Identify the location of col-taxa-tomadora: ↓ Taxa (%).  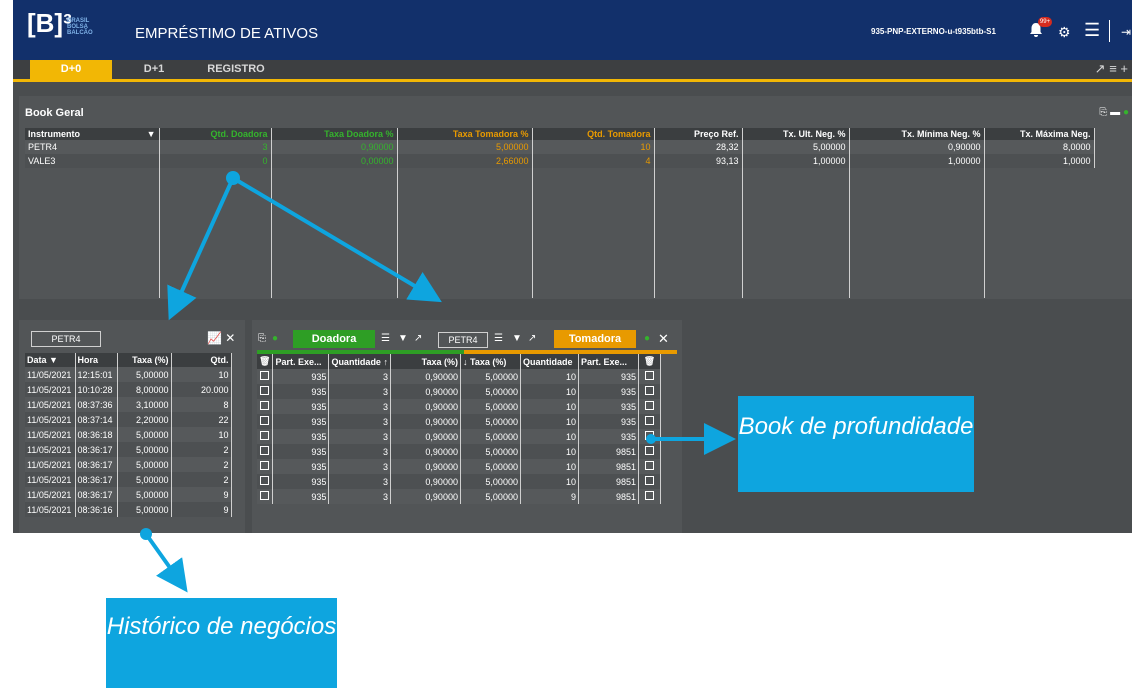
(490, 361).